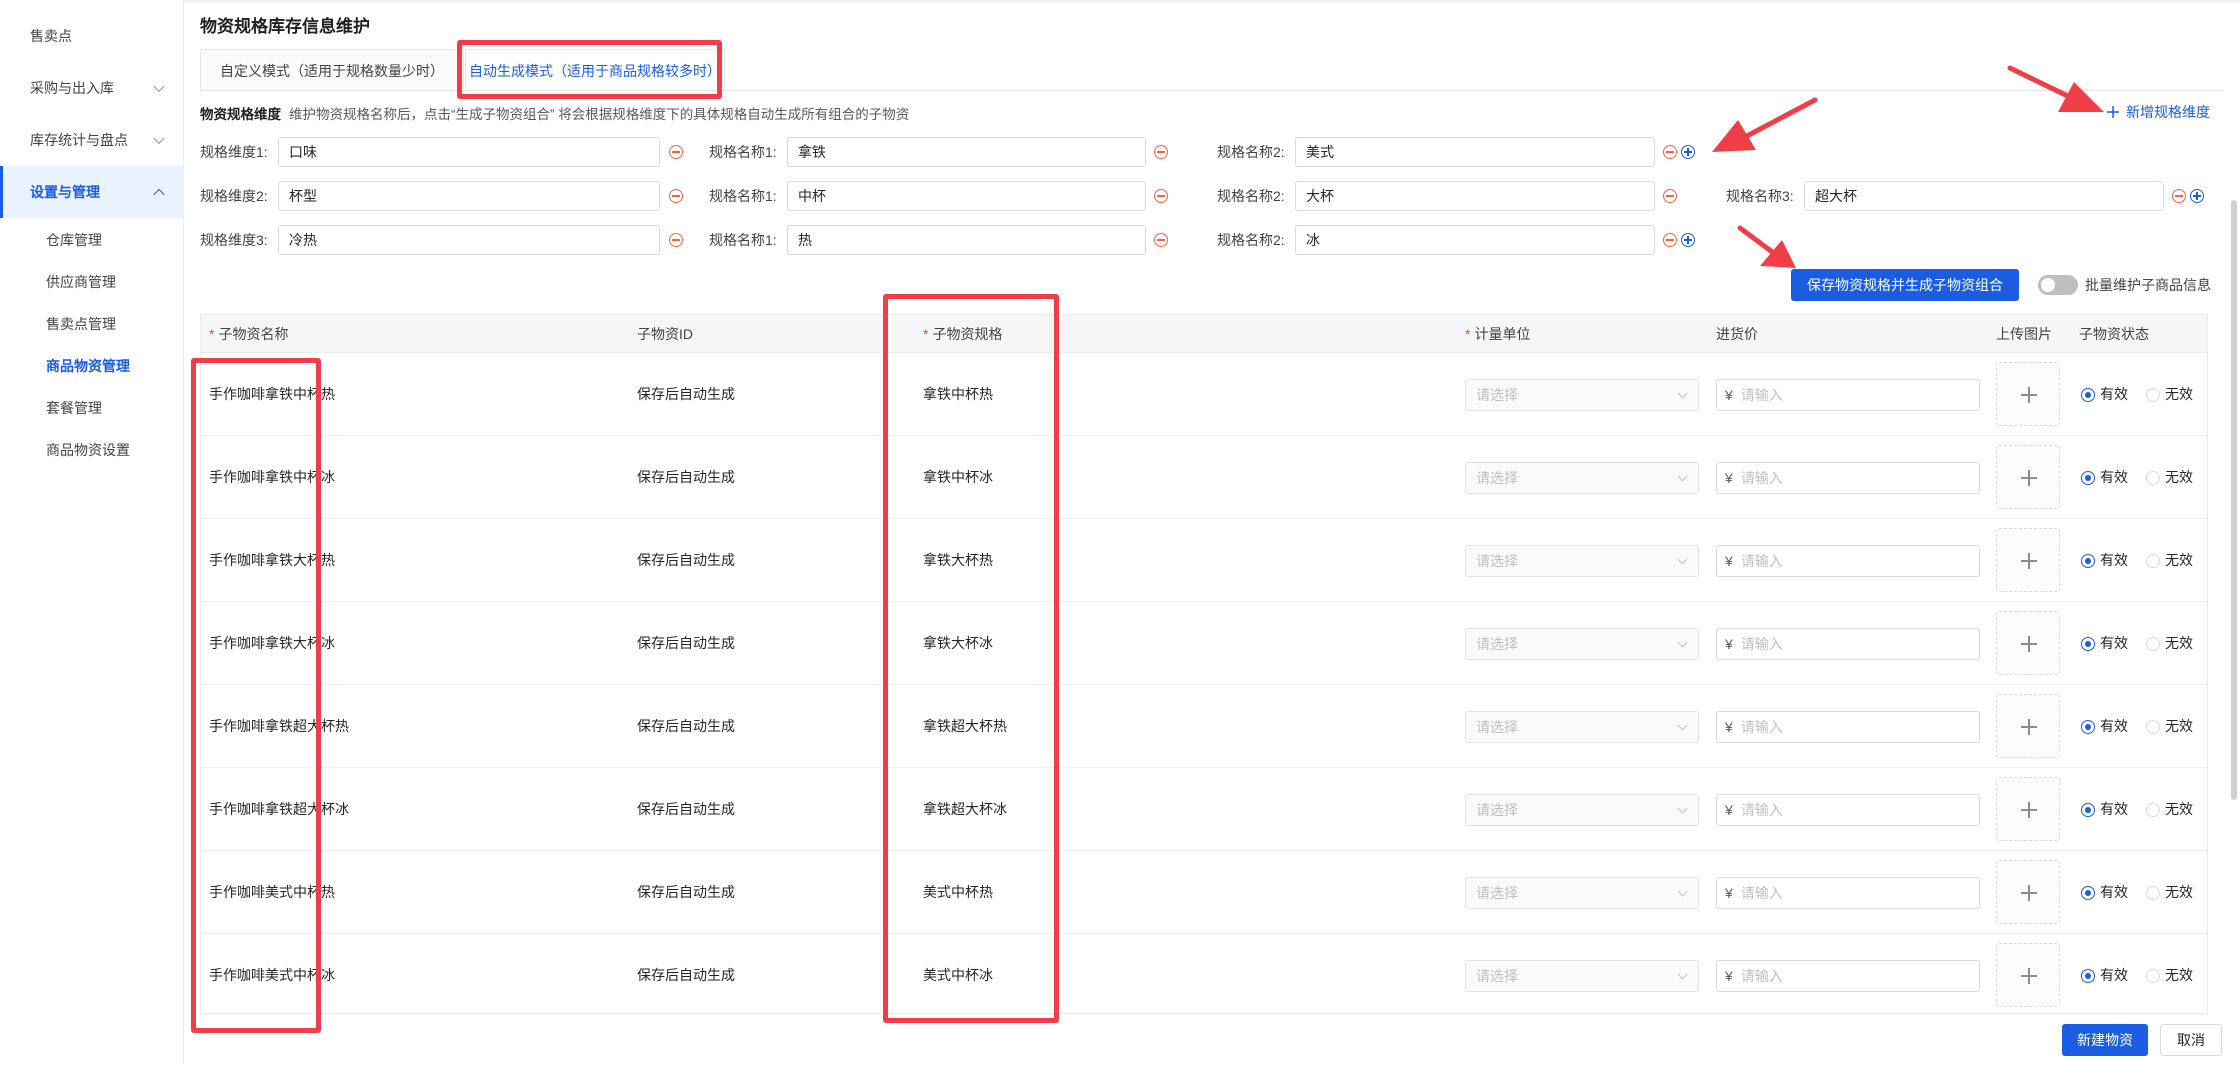 The width and height of the screenshot is (2240, 1065). Describe the element at coordinates (2105, 1040) in the screenshot. I see `create-material-button: 新建物资` at that location.